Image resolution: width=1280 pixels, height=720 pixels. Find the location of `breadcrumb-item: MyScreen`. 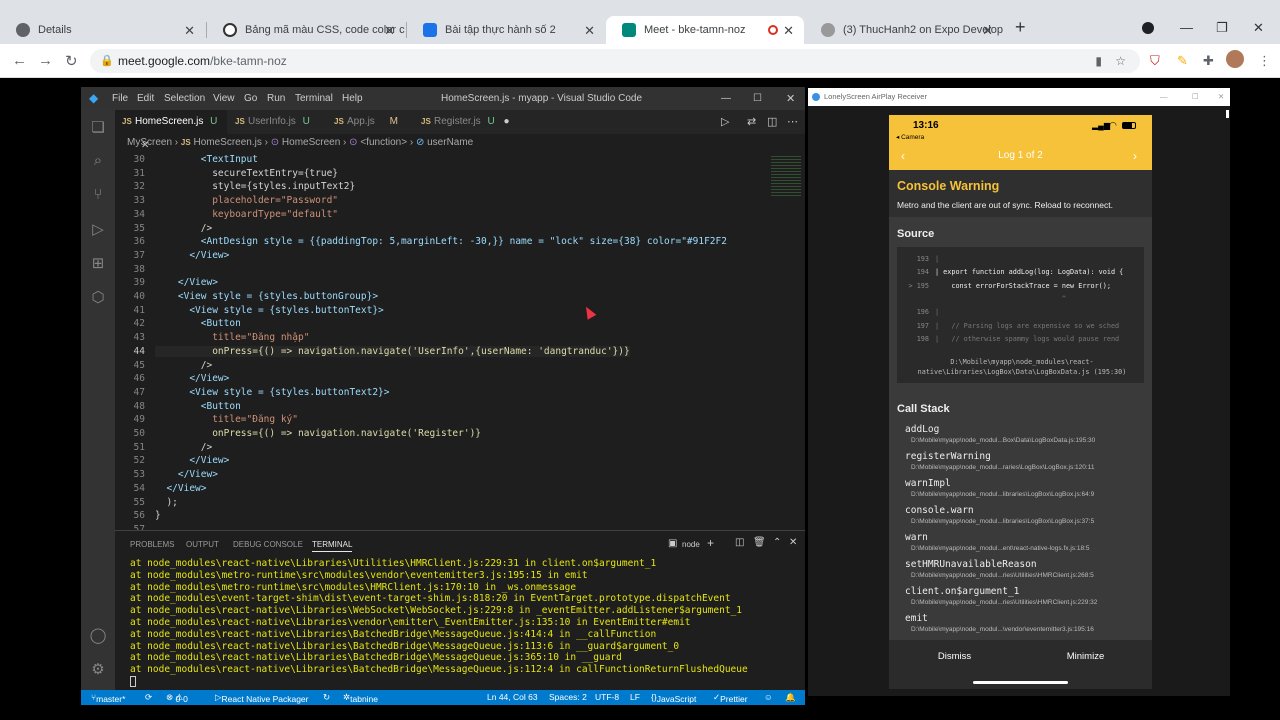

breadcrumb-item: MyScreen is located at coordinates (149, 142).